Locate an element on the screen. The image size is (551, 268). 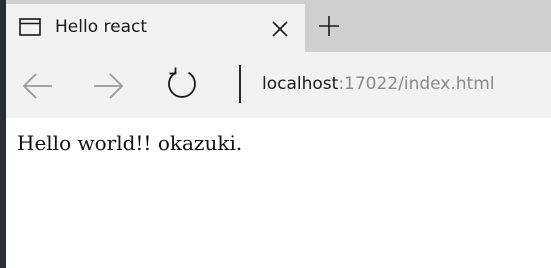
arrow-right-icon is located at coordinates (108, 86).